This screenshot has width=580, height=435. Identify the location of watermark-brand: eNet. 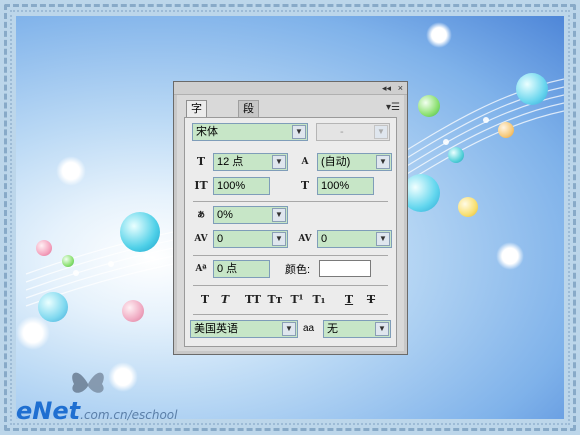
(48, 411).